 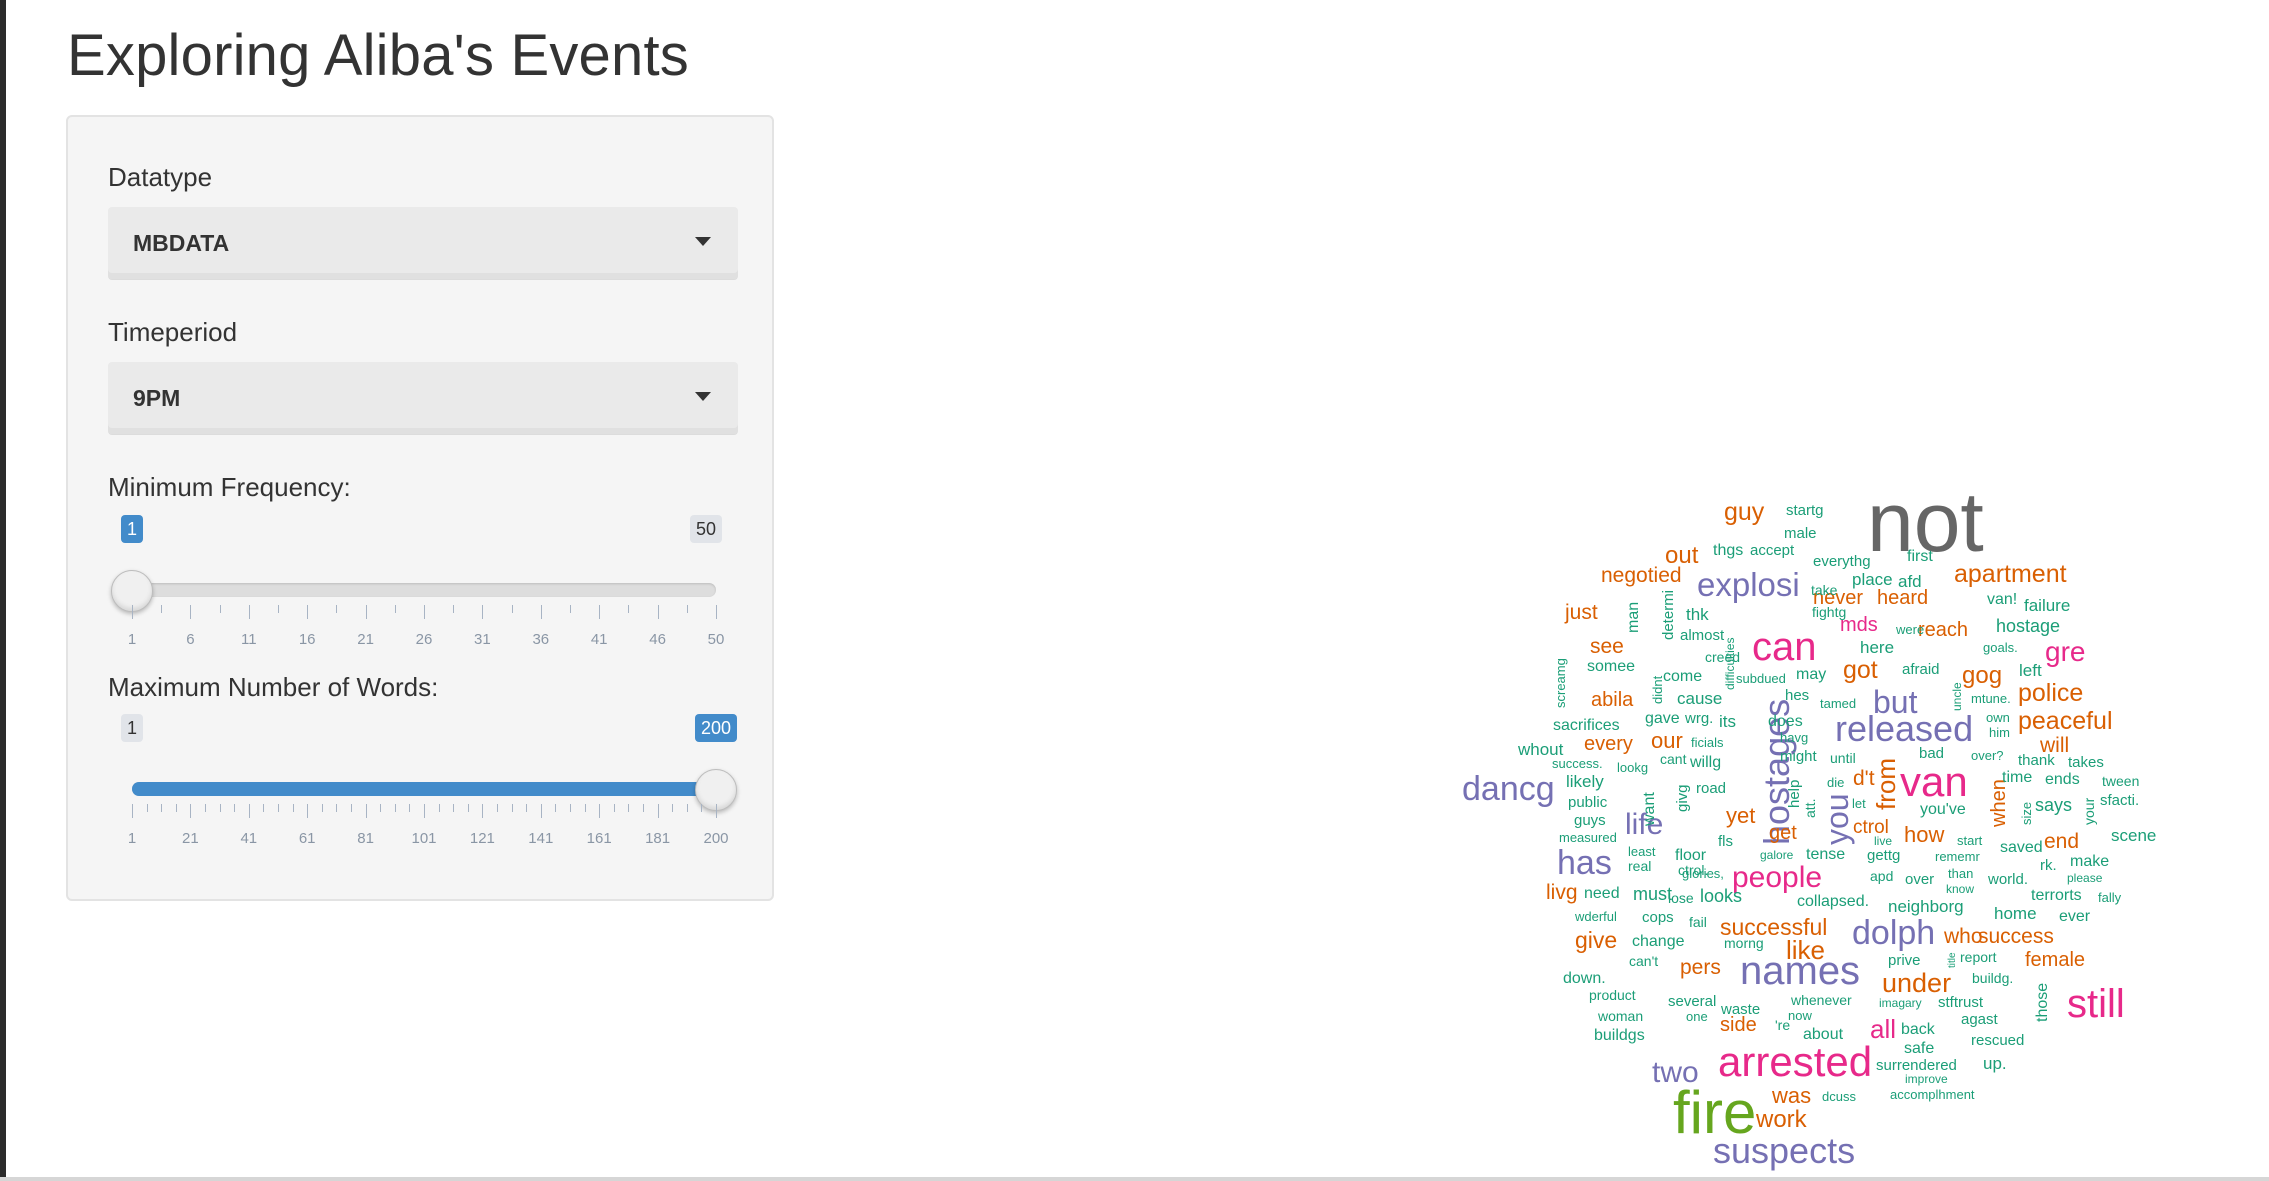 I want to click on cloud-word: time, so click(x=2017, y=777).